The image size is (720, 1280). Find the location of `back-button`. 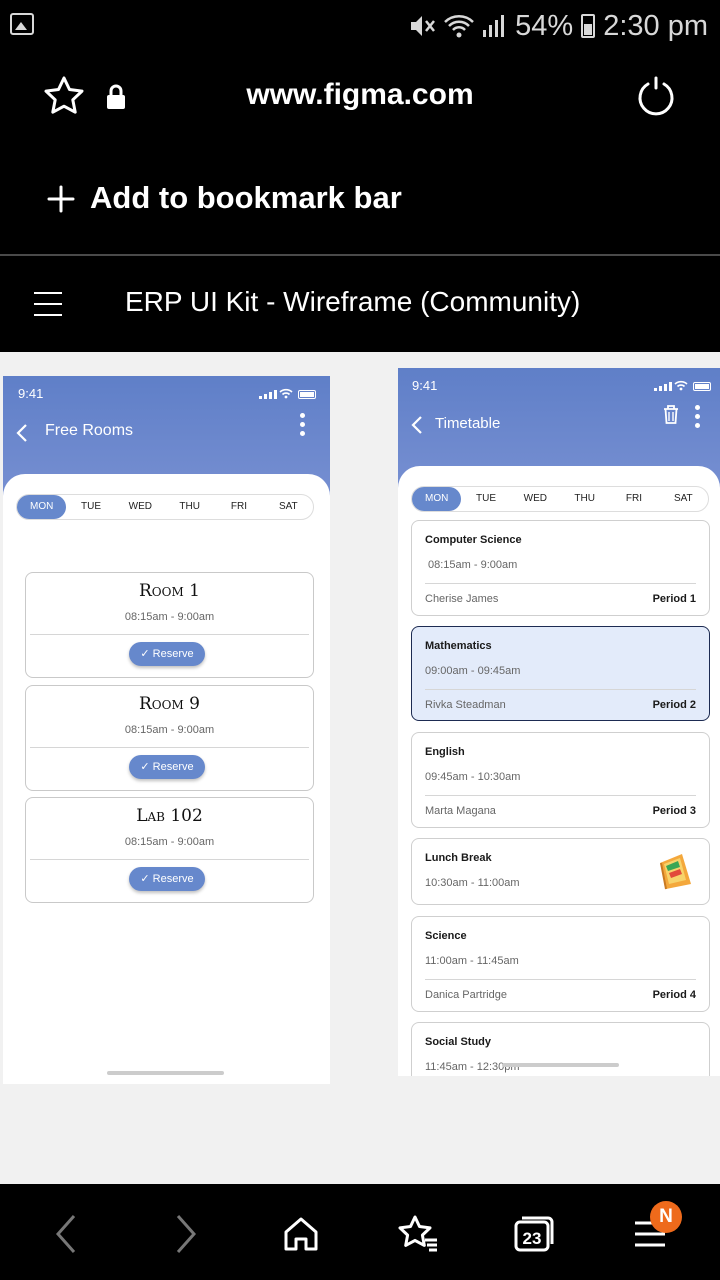

back-button is located at coordinates (66, 1234).